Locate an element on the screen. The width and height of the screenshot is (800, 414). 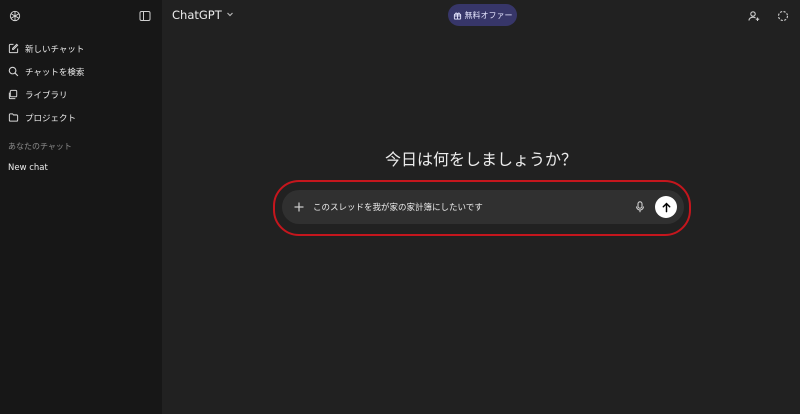
sidebar-item-label: 新しいチャット is located at coordinates (55, 49).